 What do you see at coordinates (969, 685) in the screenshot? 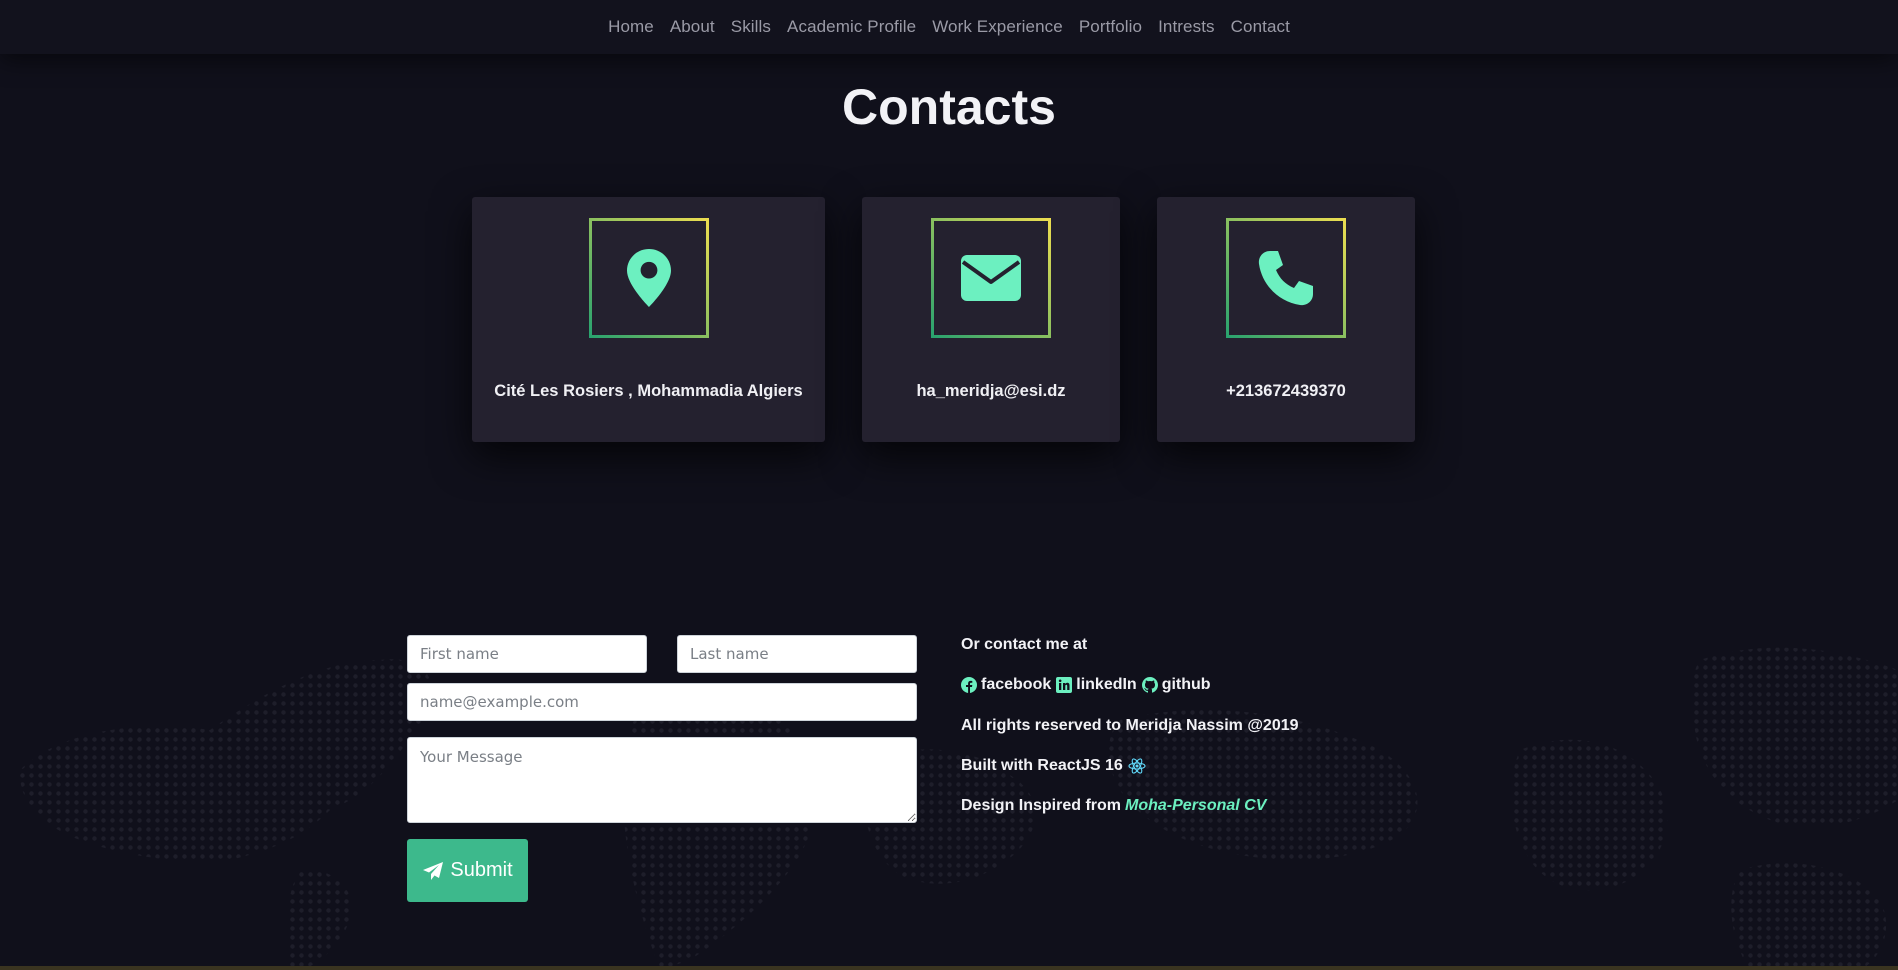
I see `facebook-icon` at bounding box center [969, 685].